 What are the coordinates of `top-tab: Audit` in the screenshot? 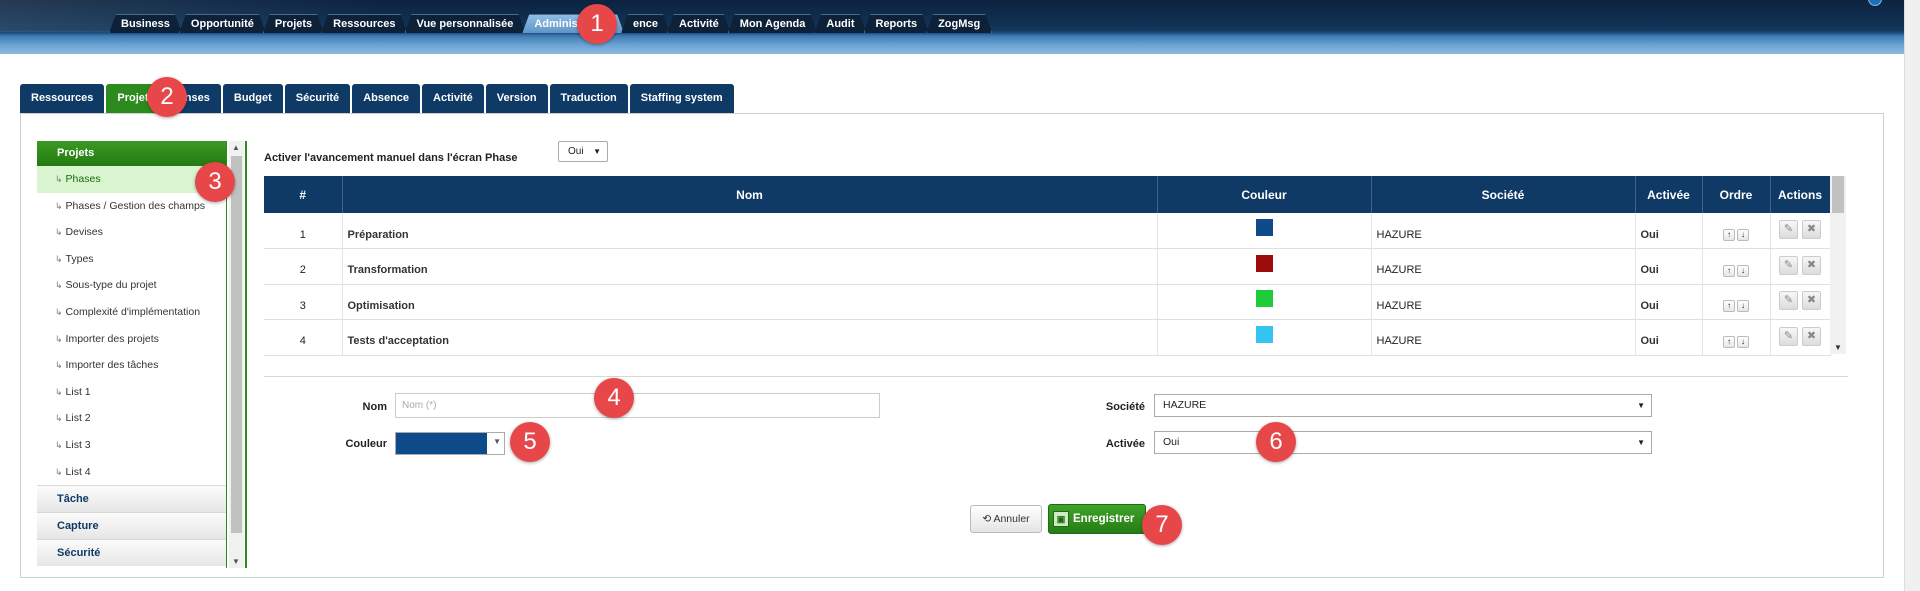 It's located at (840, 23).